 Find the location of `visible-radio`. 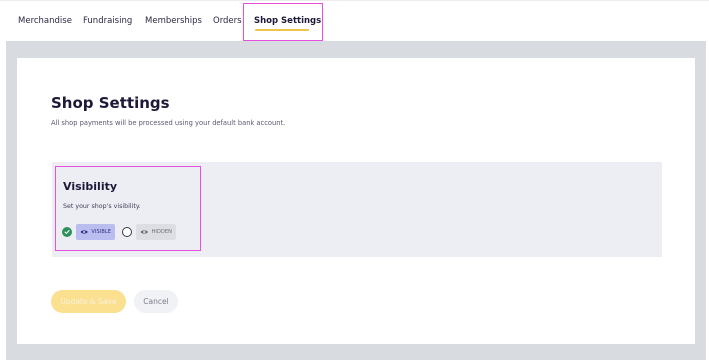

visible-radio is located at coordinates (67, 232).